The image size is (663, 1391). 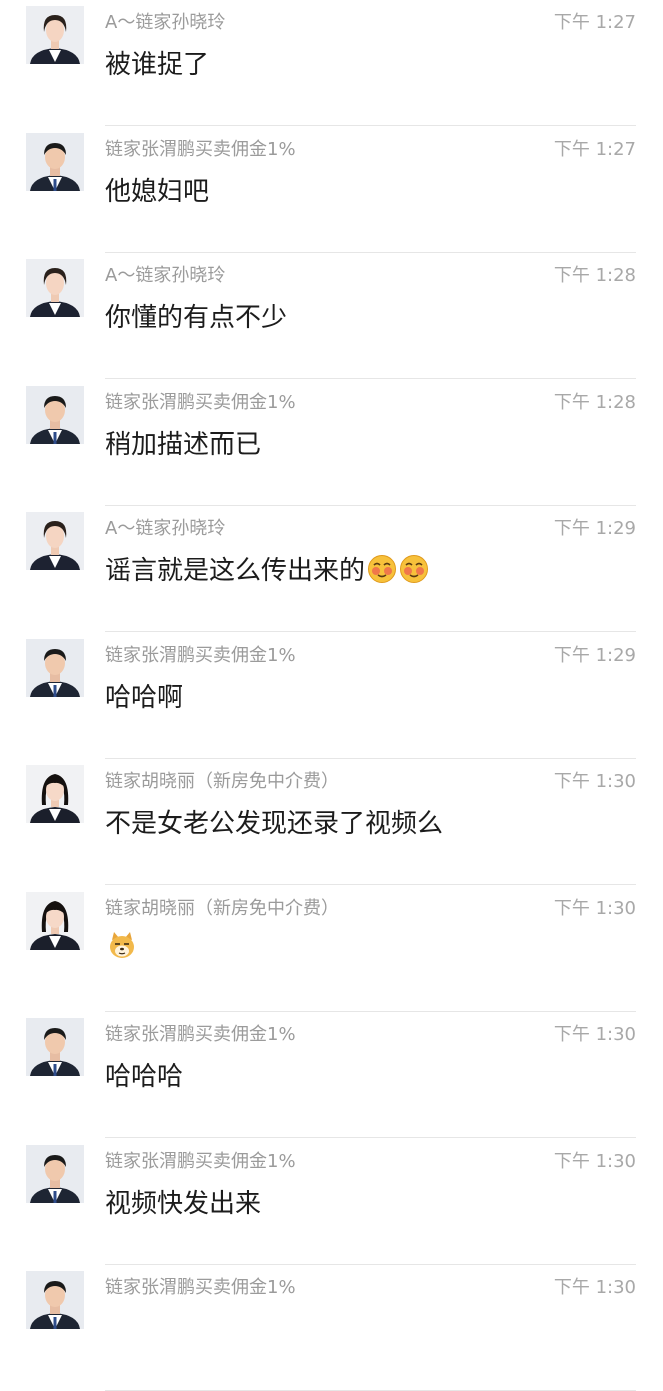 What do you see at coordinates (331, 1328) in the screenshot?
I see `chat-message: 链家张渭鹏买卖佣金1% 下午 1:30` at bounding box center [331, 1328].